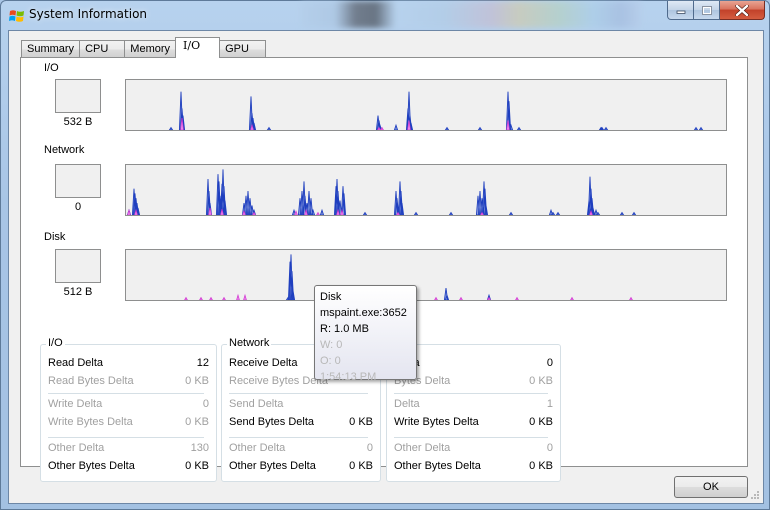 This screenshot has width=770, height=510. I want to click on io-history-graph, so click(426, 105).